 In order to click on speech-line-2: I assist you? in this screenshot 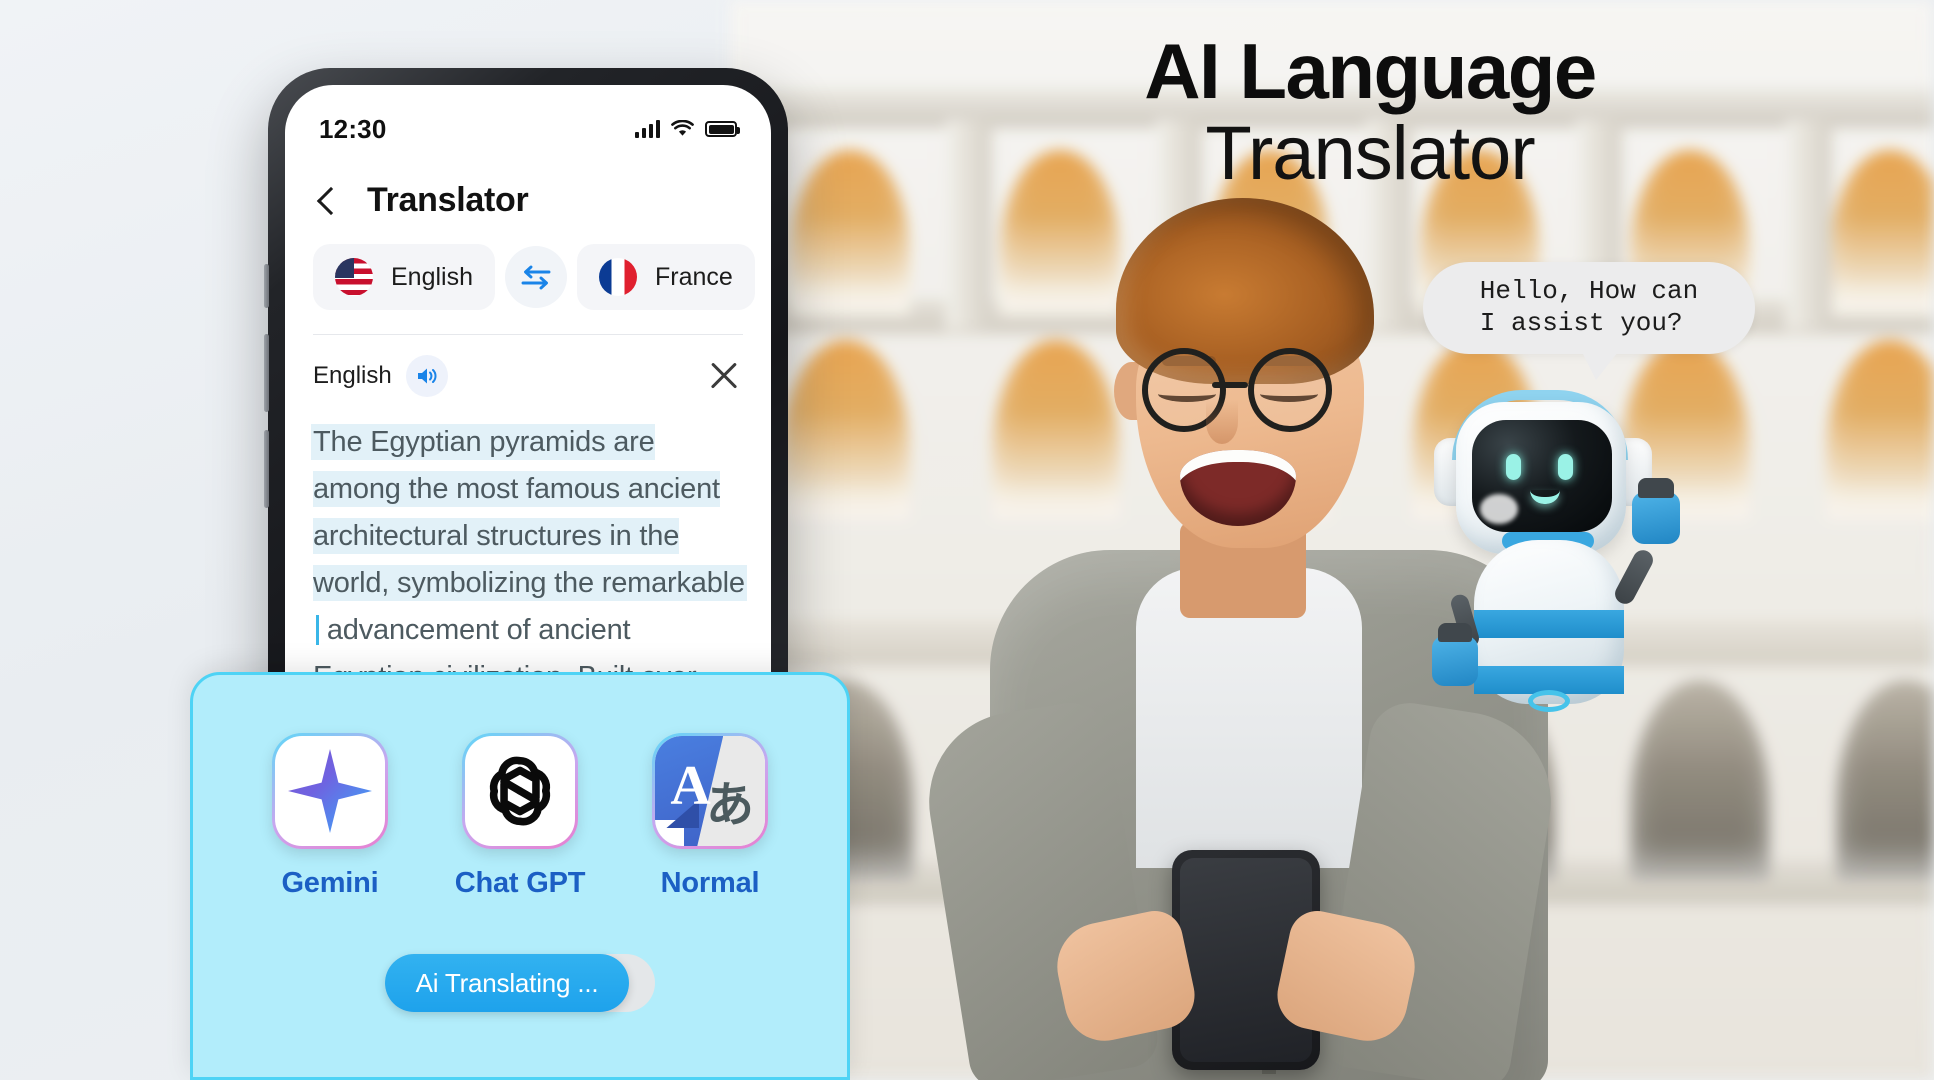, I will do `click(1581, 323)`.